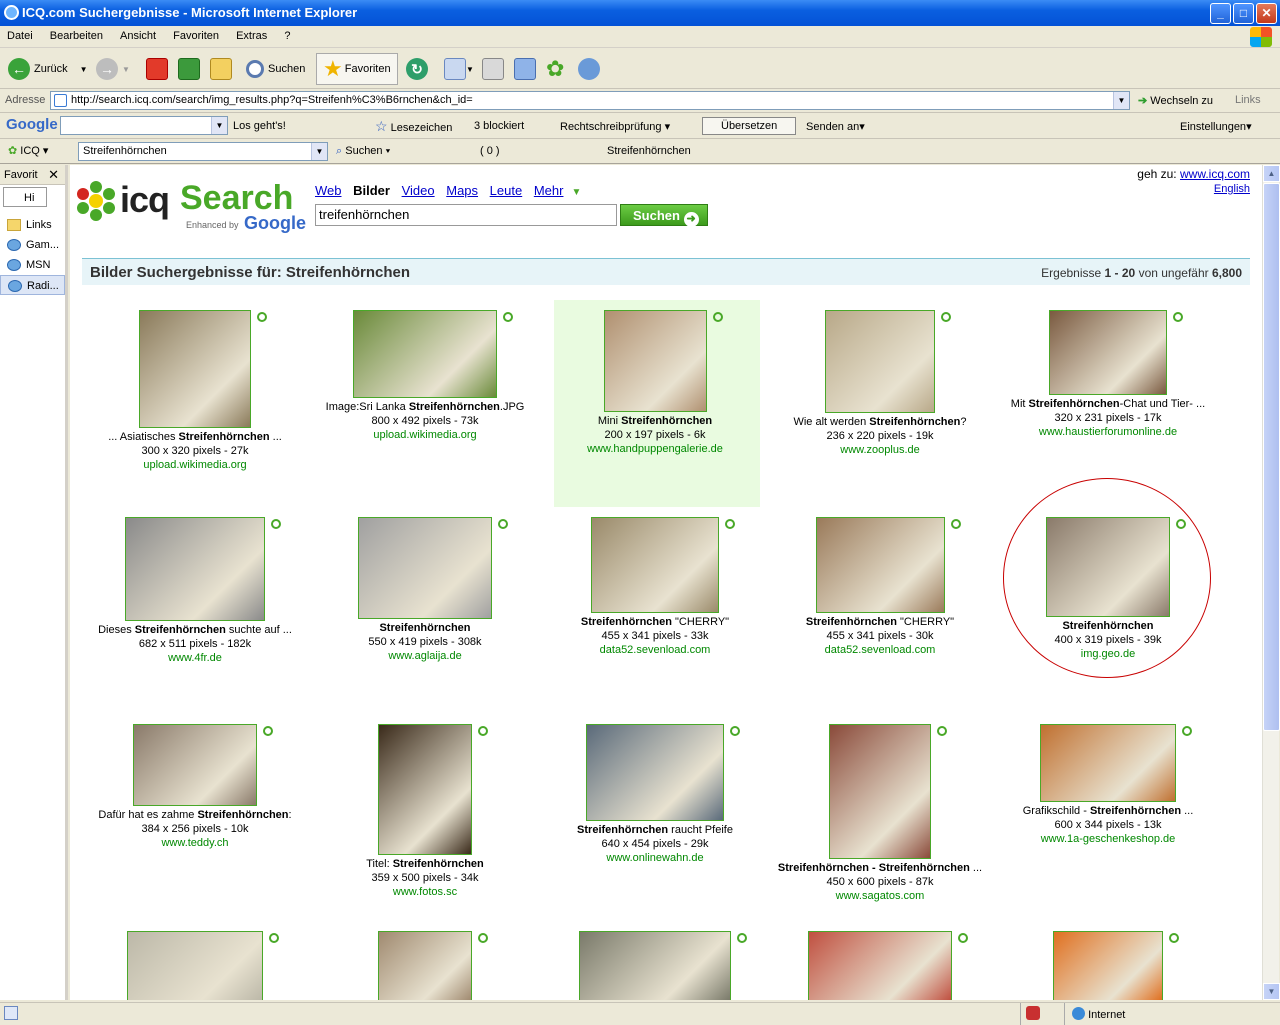  I want to click on refresh-button, so click(189, 69).